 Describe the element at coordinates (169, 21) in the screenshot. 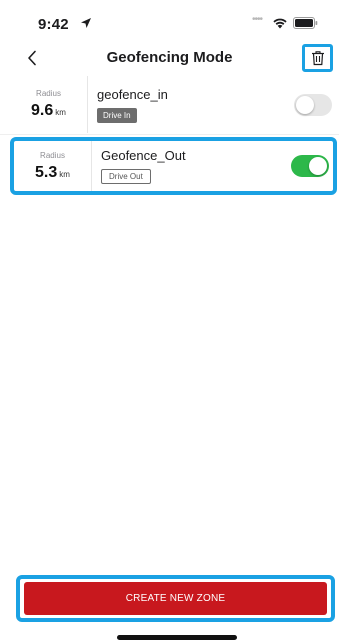

I see `status-bar: 9:42 ••••` at that location.